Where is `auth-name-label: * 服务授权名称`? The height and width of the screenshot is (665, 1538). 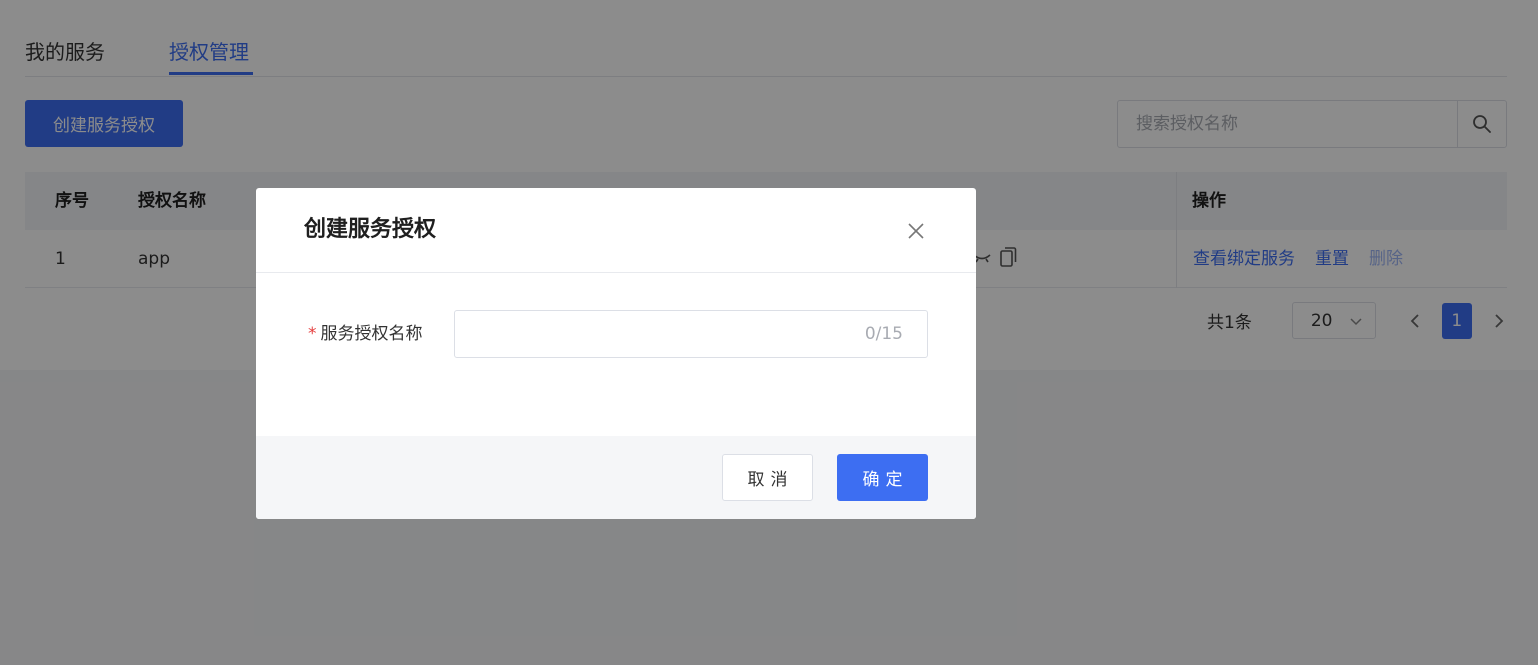 auth-name-label: * 服务授权名称 is located at coordinates (365, 334).